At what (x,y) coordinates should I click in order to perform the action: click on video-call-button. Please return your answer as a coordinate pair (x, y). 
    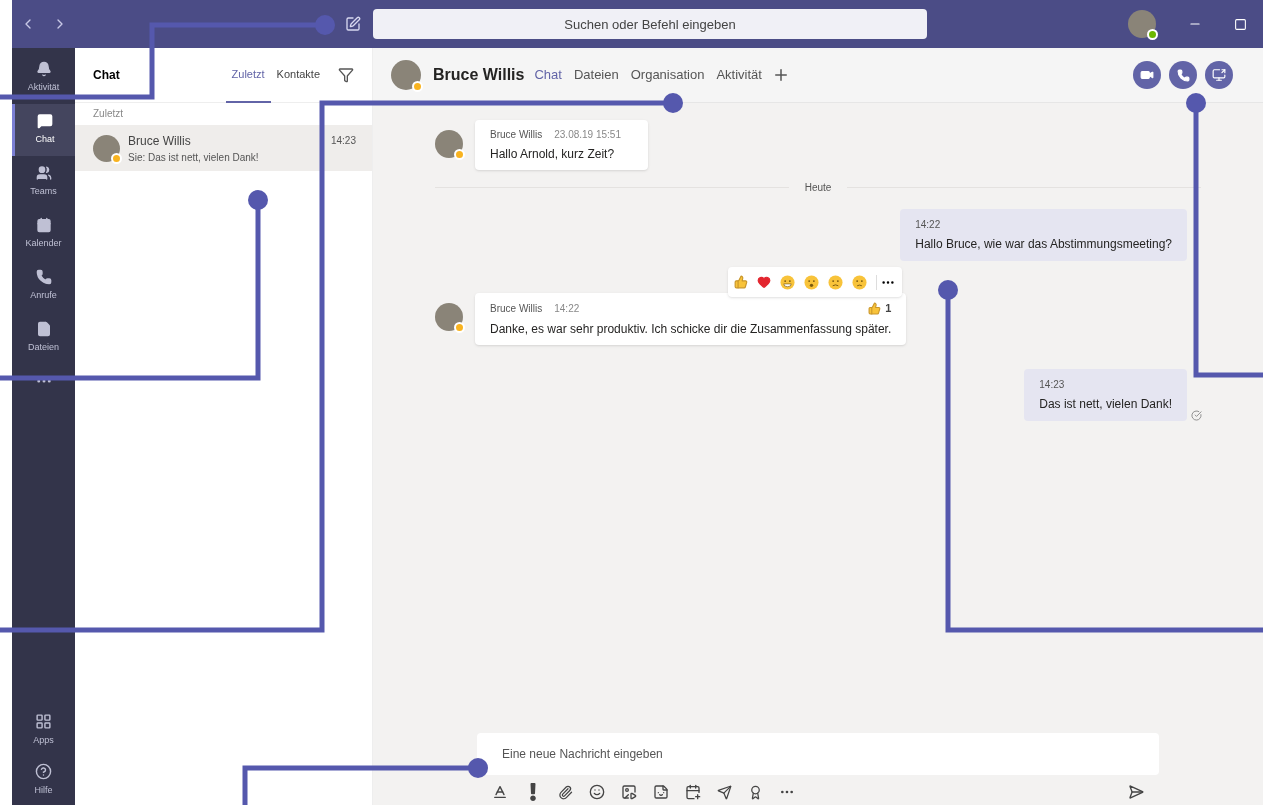
    Looking at the image, I should click on (1147, 75).